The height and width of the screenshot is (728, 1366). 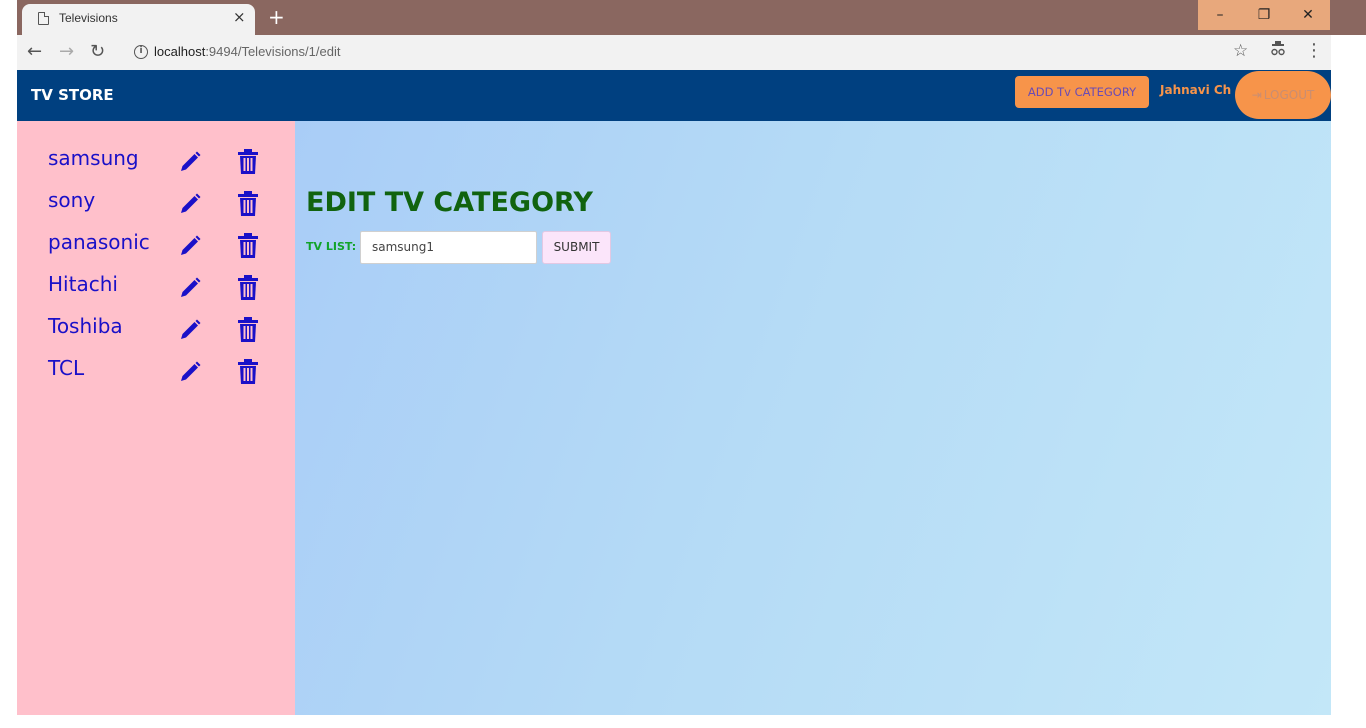 I want to click on tab-title: Televisions, so click(x=88, y=18).